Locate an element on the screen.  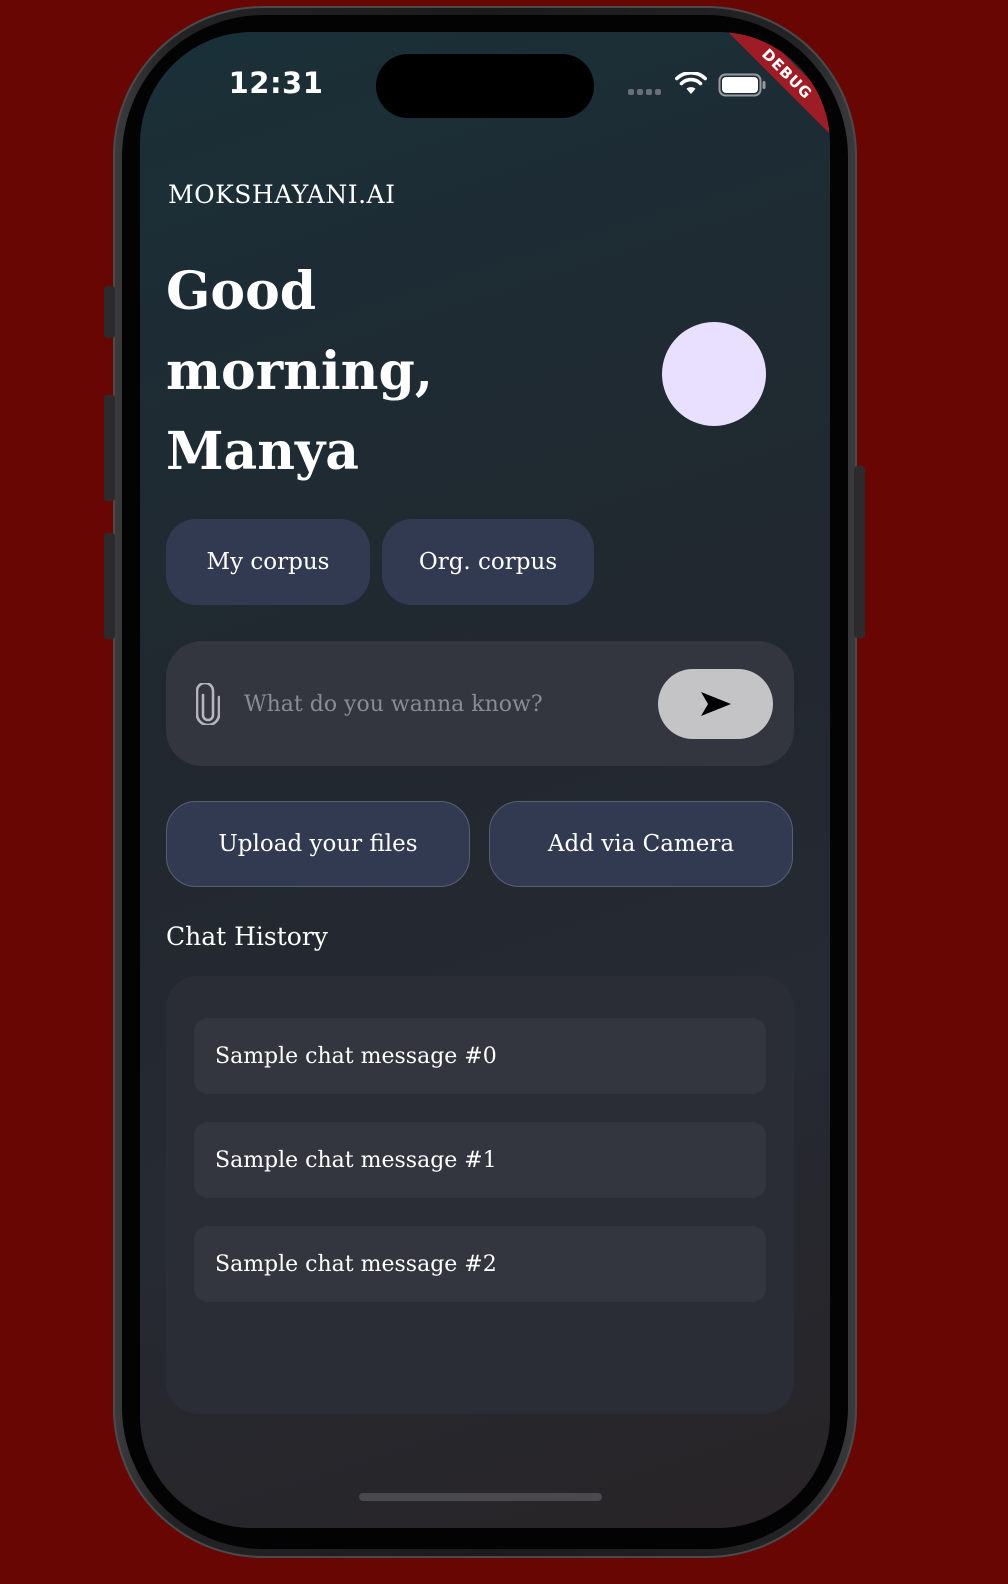
upload-files-button: Upload your files is located at coordinates (318, 844).